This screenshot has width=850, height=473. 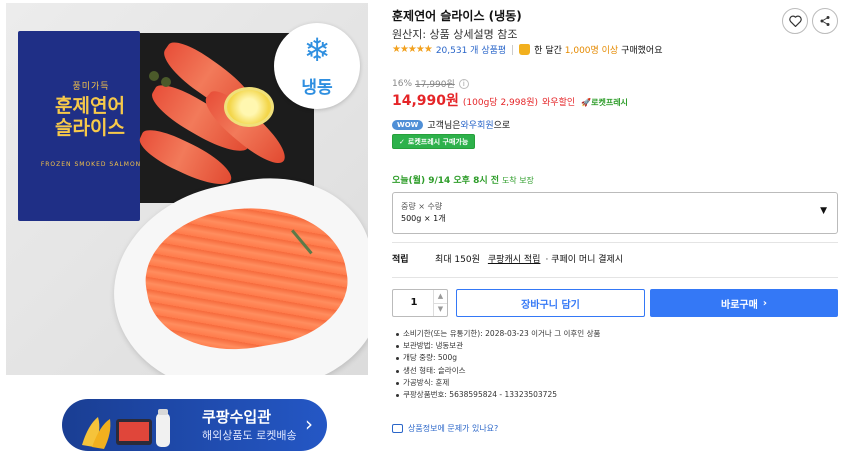 I want to click on share-button, so click(x=825, y=21).